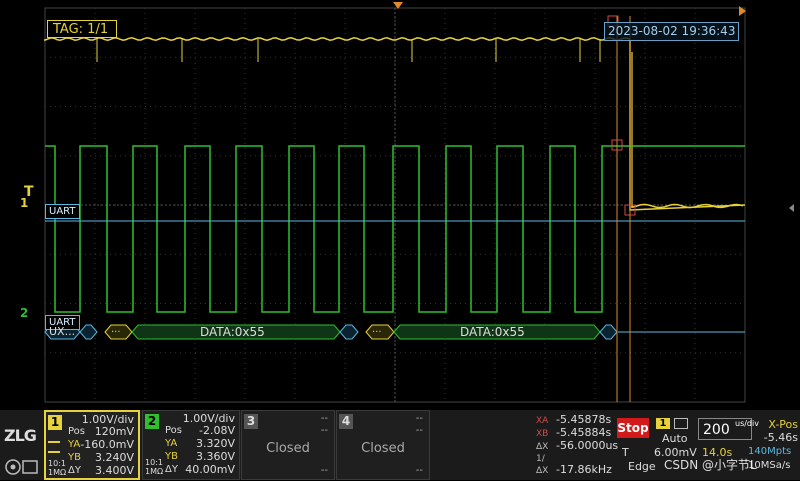 This screenshot has height=481, width=800. I want to click on channel-3-panel: 3 -- -- Closed --, so click(288, 445).